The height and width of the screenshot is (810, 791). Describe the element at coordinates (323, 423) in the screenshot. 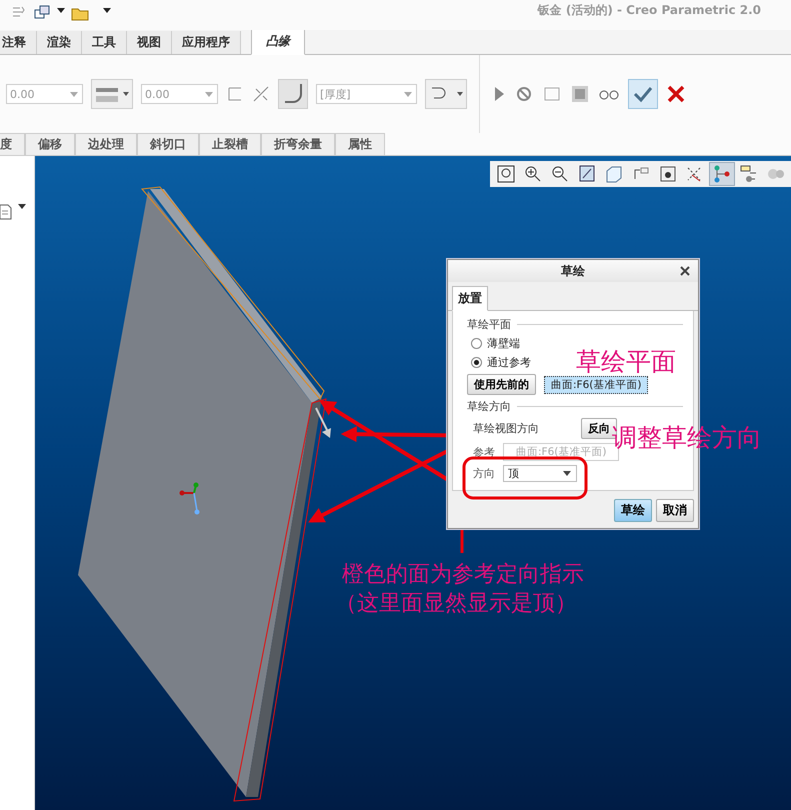

I see `flip-arrow-icon` at that location.